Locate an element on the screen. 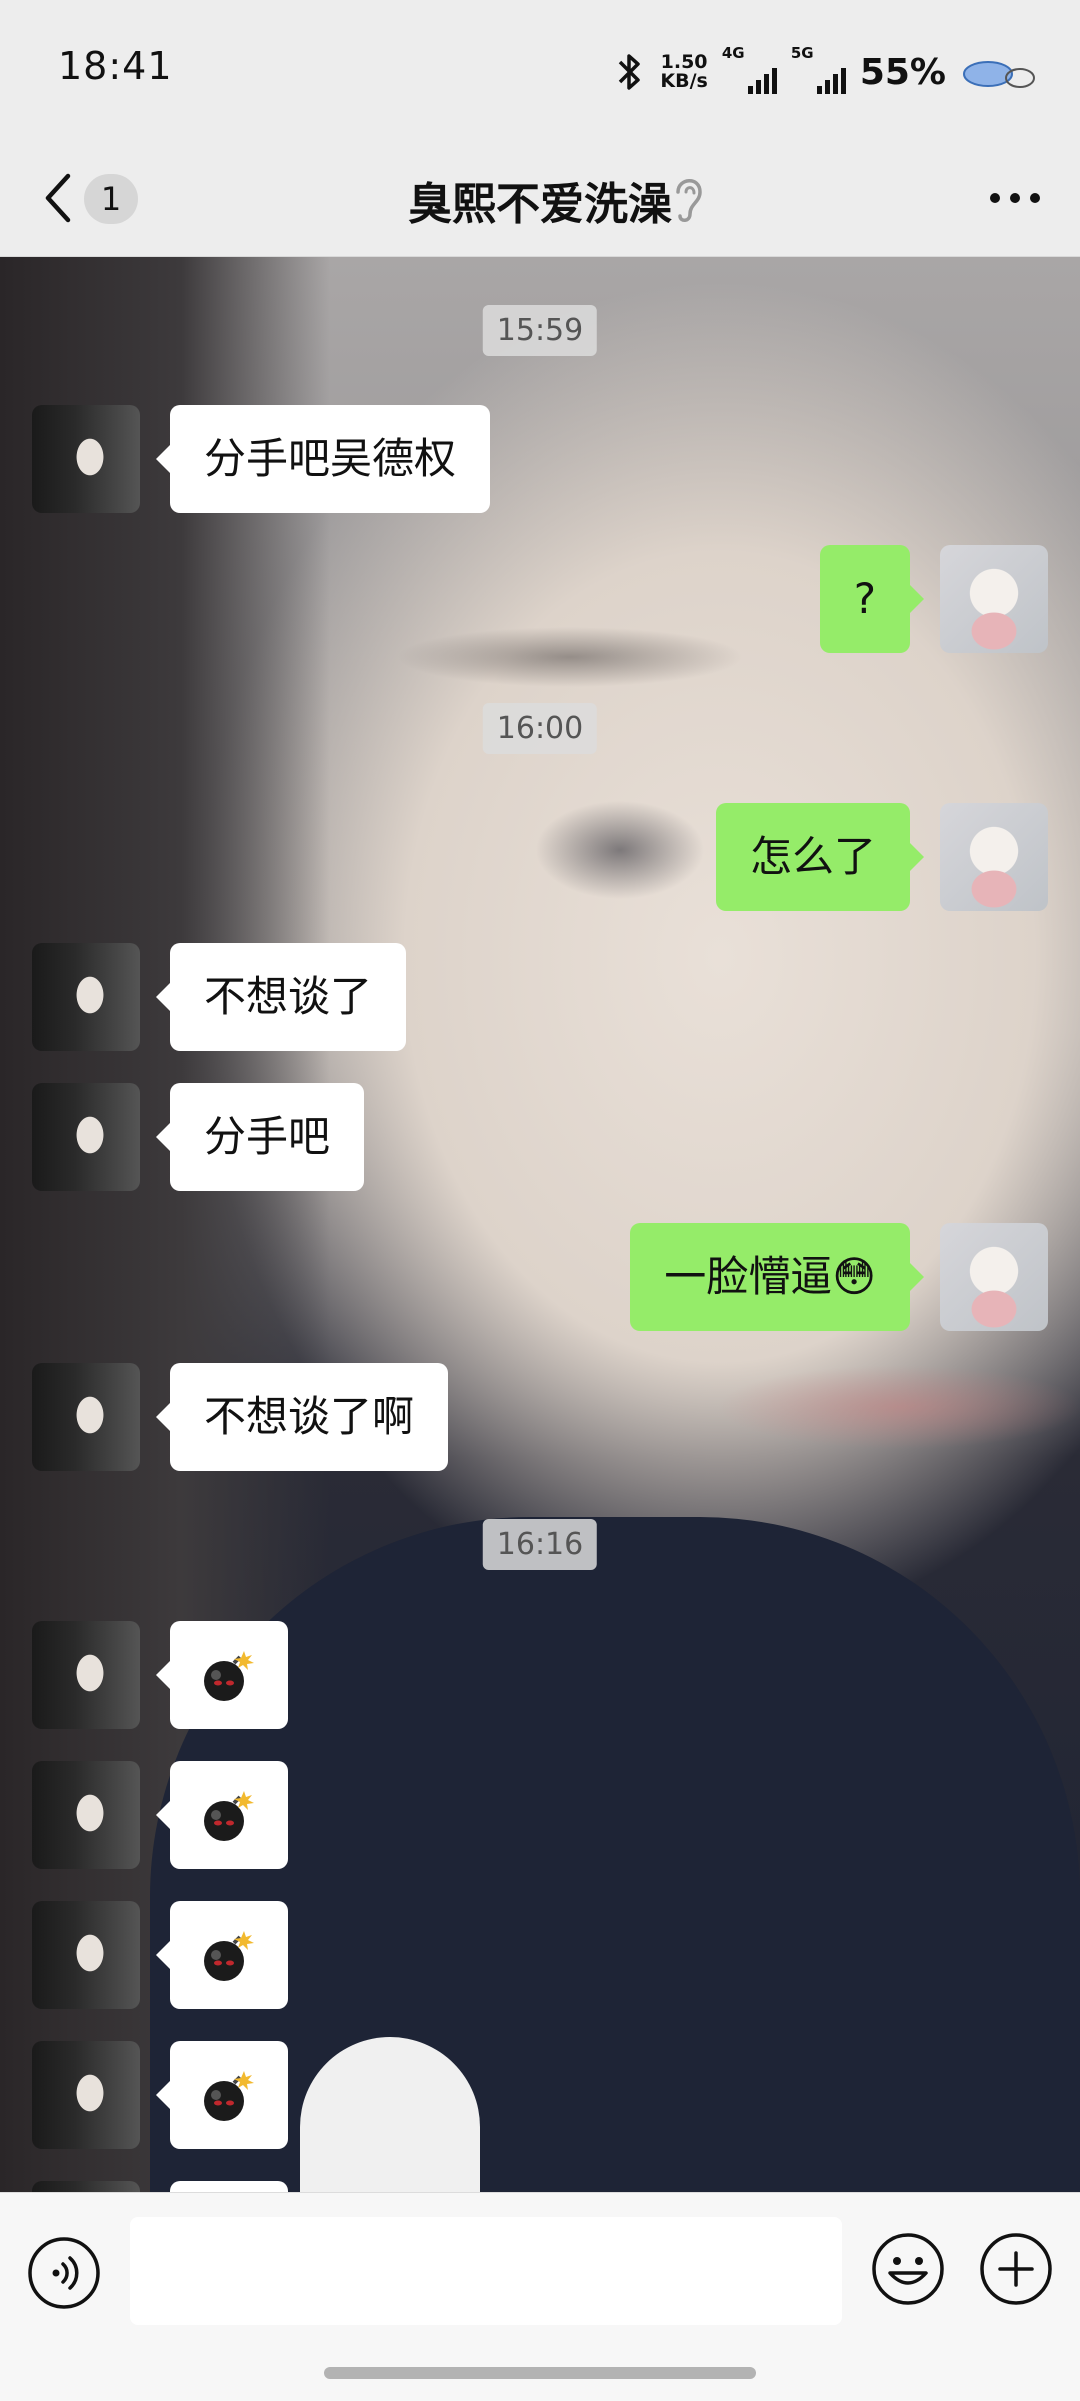 Image resolution: width=1080 pixels, height=2401 pixels. chat-title: 臭熙不爱洗澡 is located at coordinates (540, 204).